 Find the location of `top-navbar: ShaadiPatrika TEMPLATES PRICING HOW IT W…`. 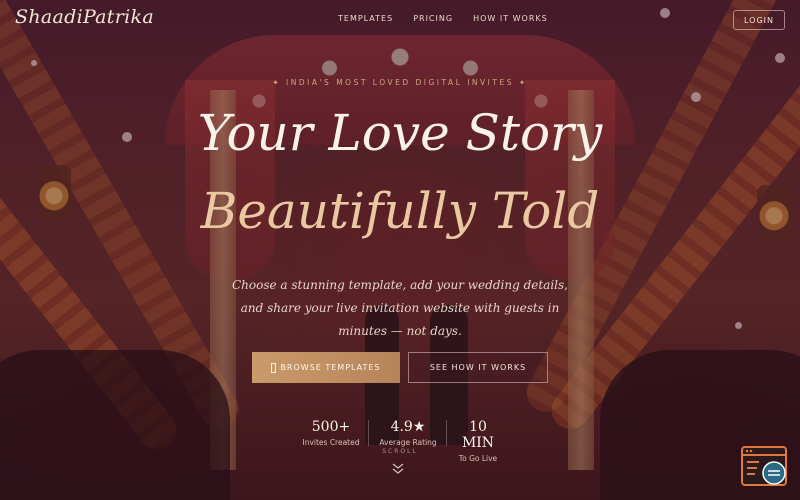

top-navbar: ShaadiPatrika TEMPLATES PRICING HOW IT W… is located at coordinates (400, 20).